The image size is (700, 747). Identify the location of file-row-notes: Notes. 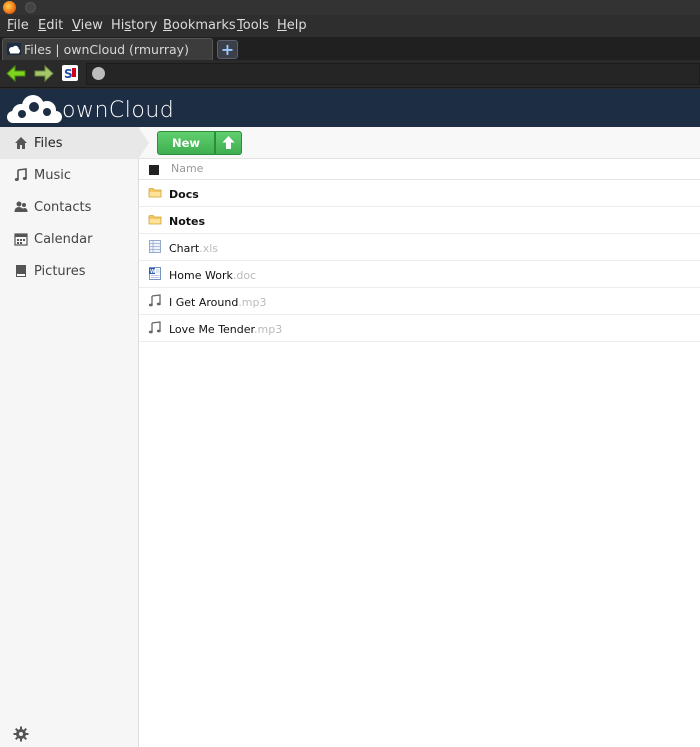
(419, 220).